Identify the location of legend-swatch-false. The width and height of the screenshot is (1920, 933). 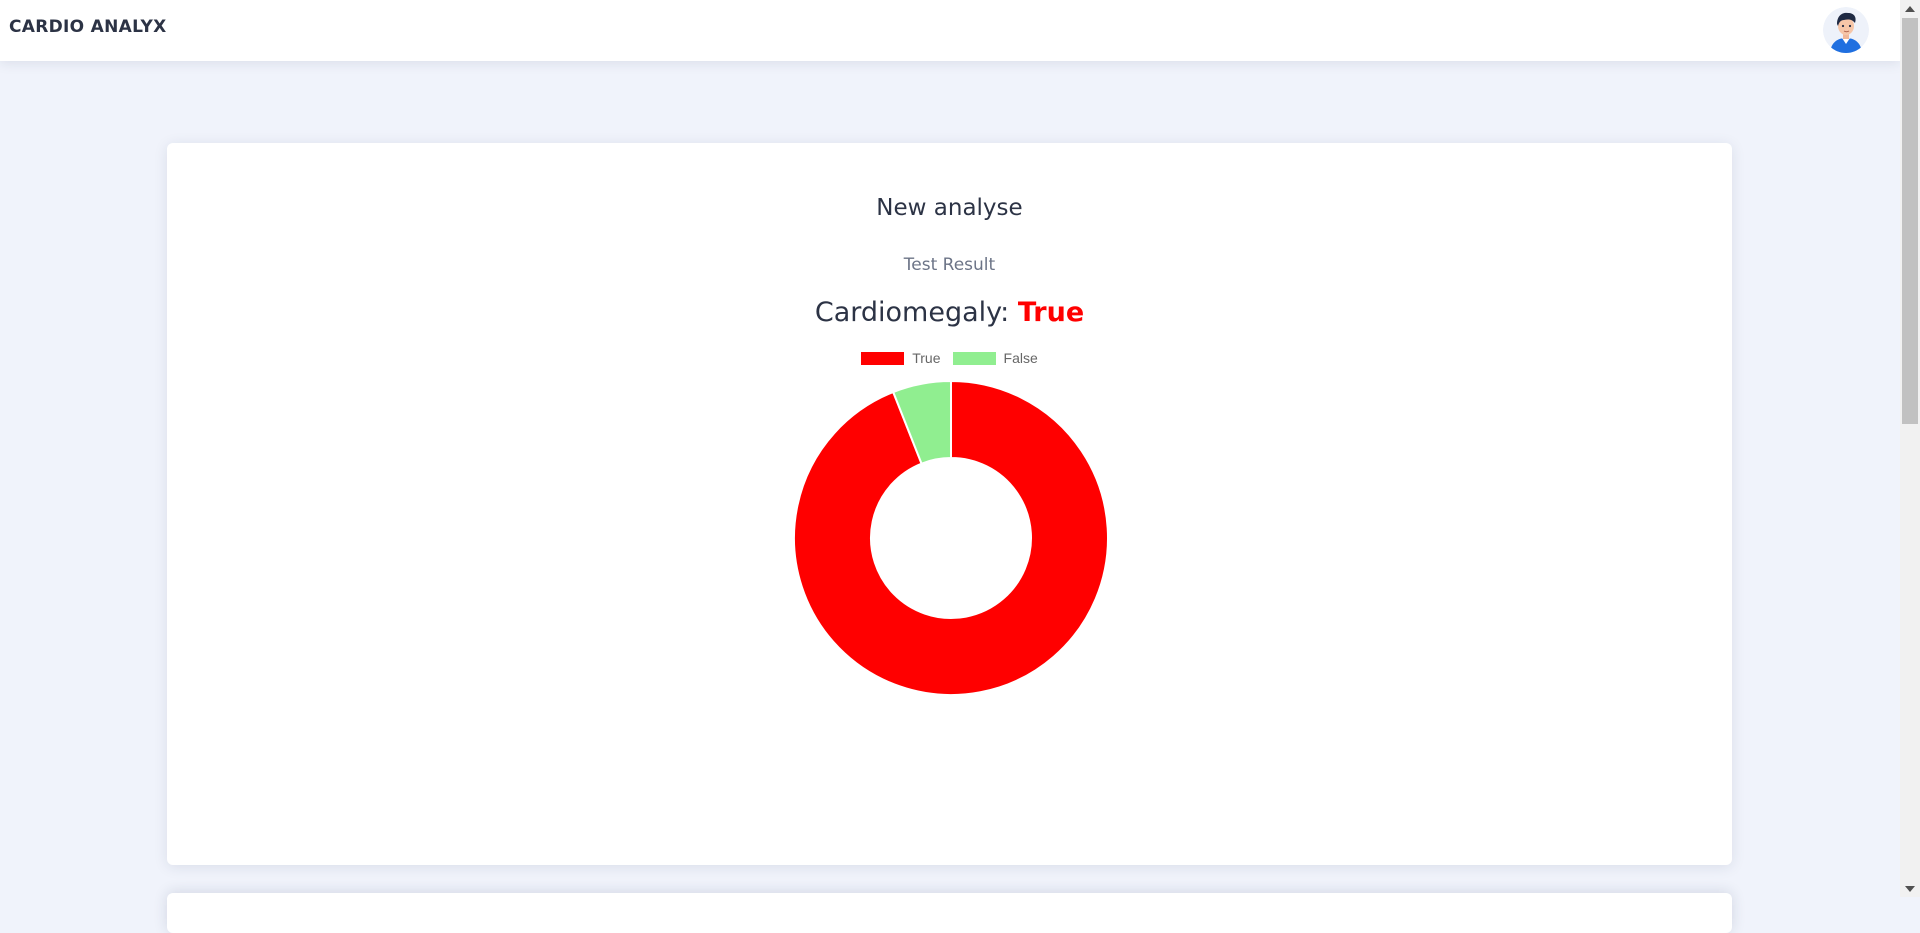
(974, 358).